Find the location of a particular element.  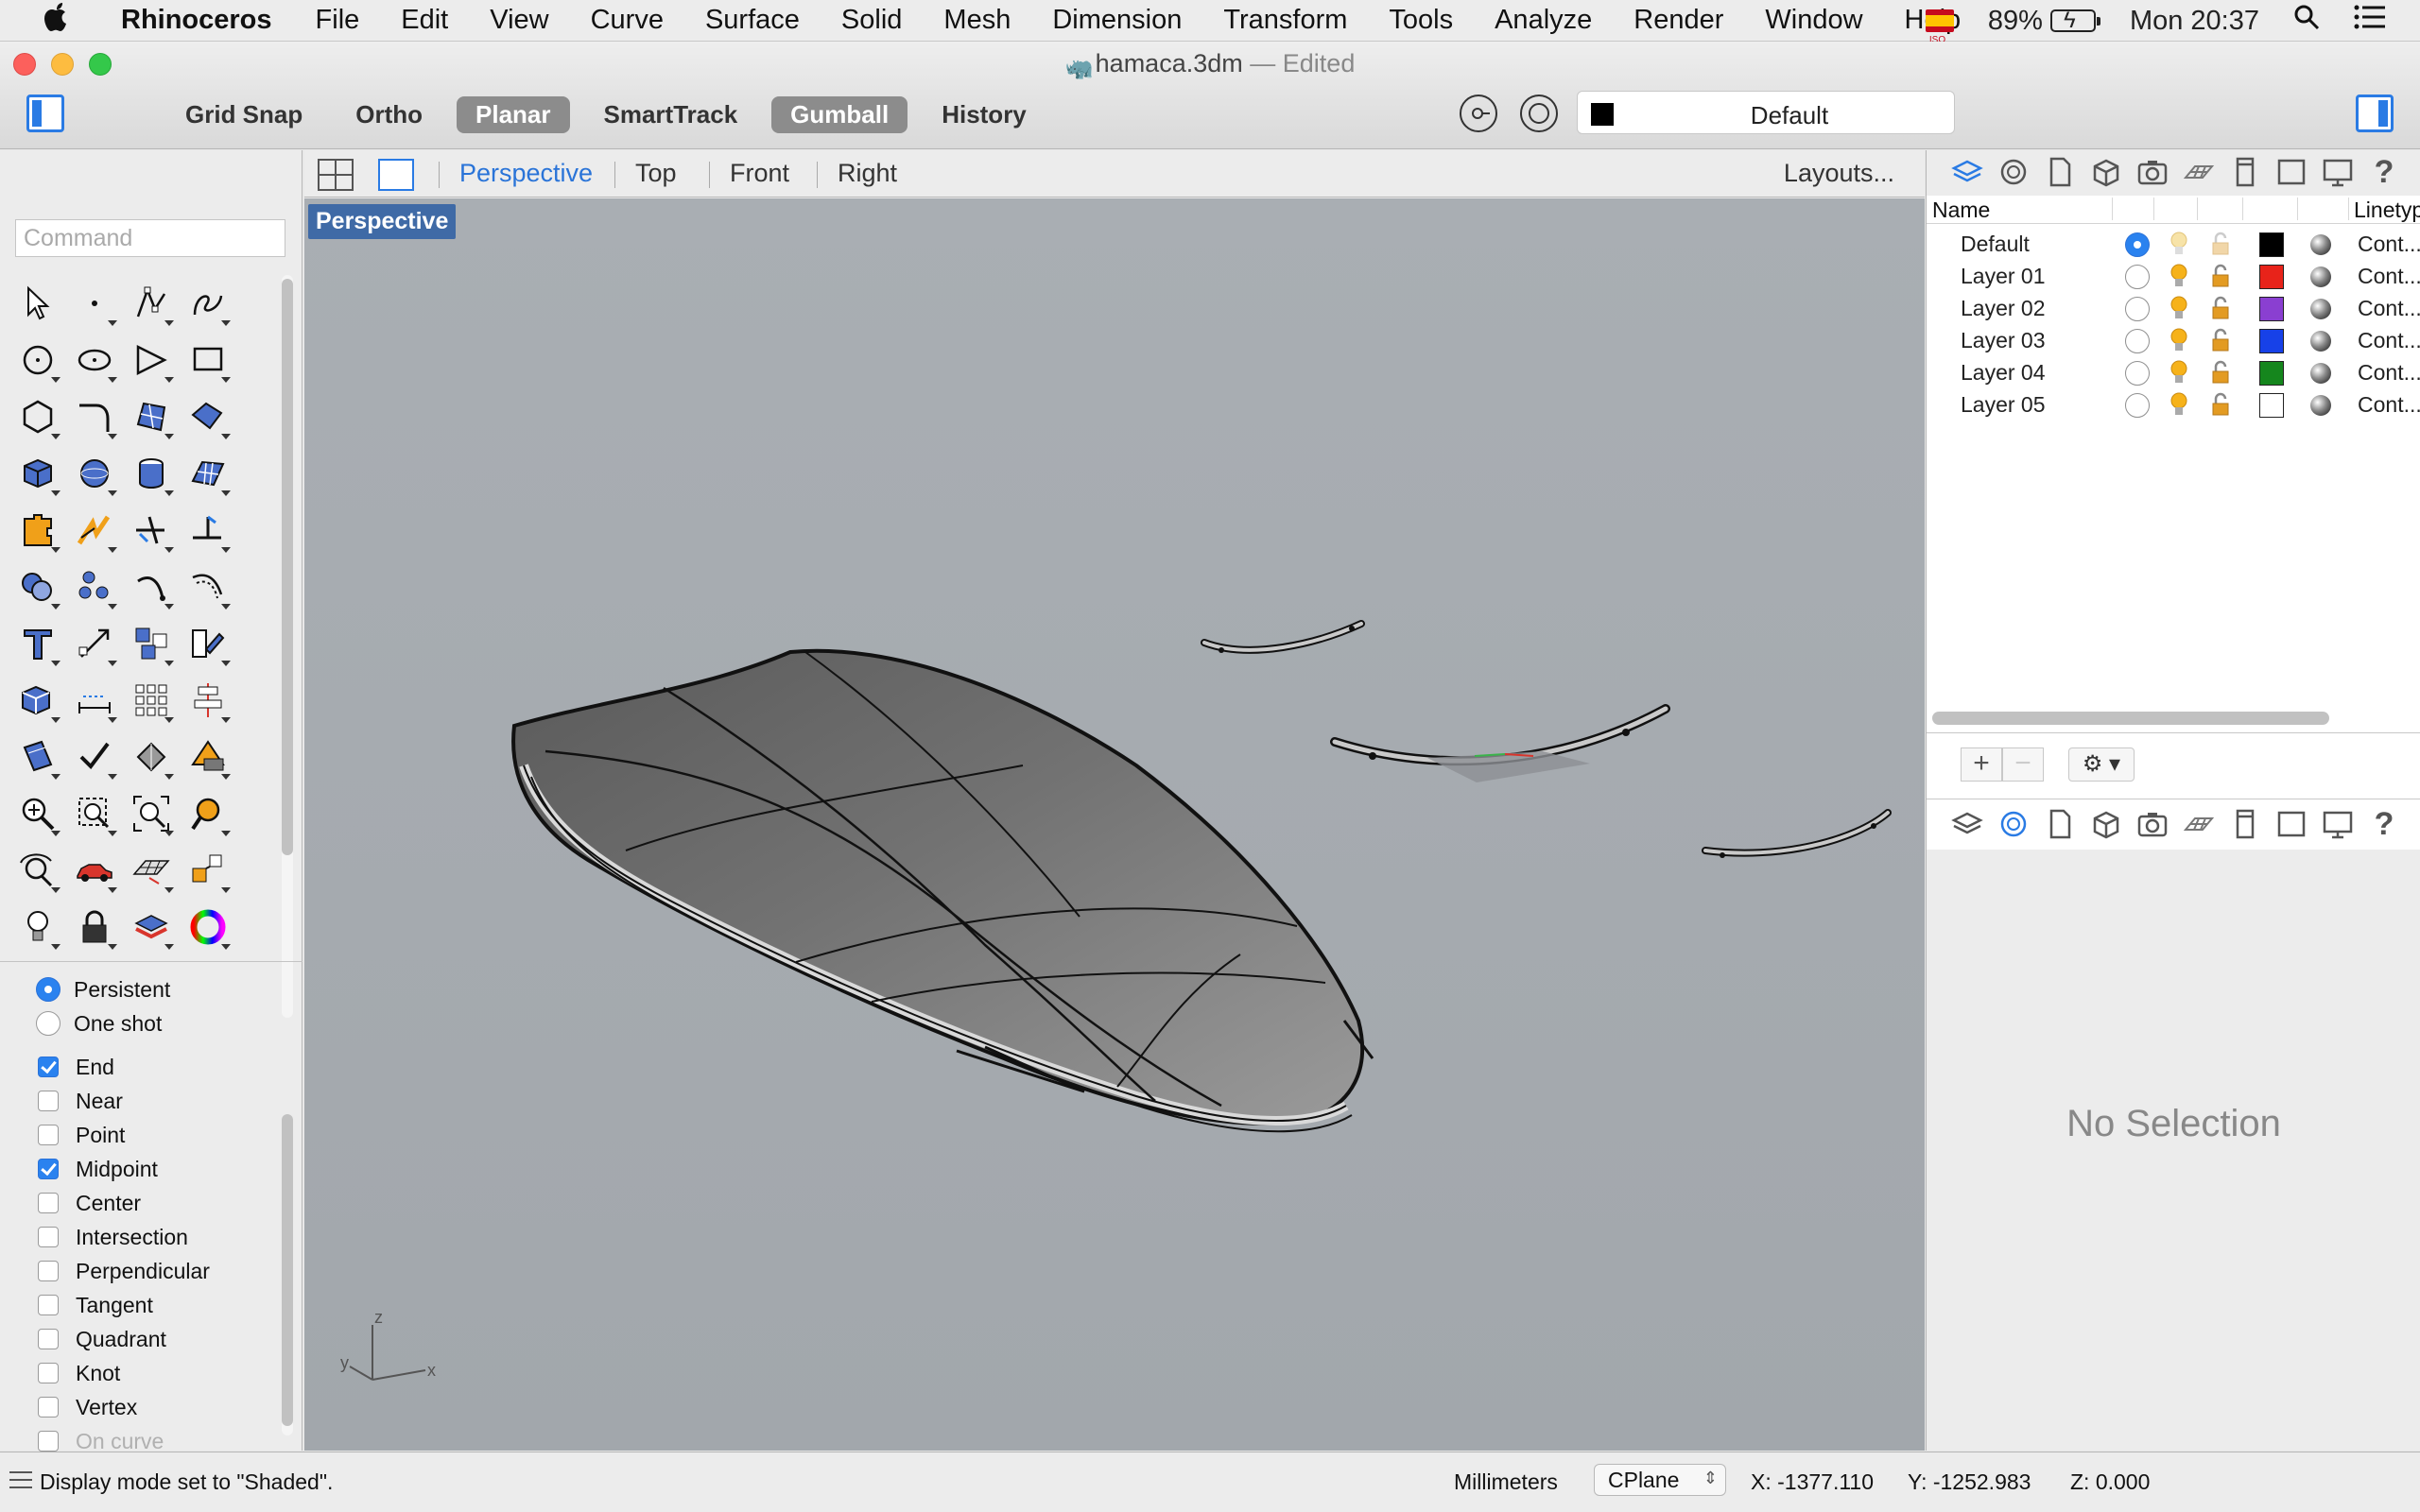

osnap-scrollbar is located at coordinates (287, 1274).